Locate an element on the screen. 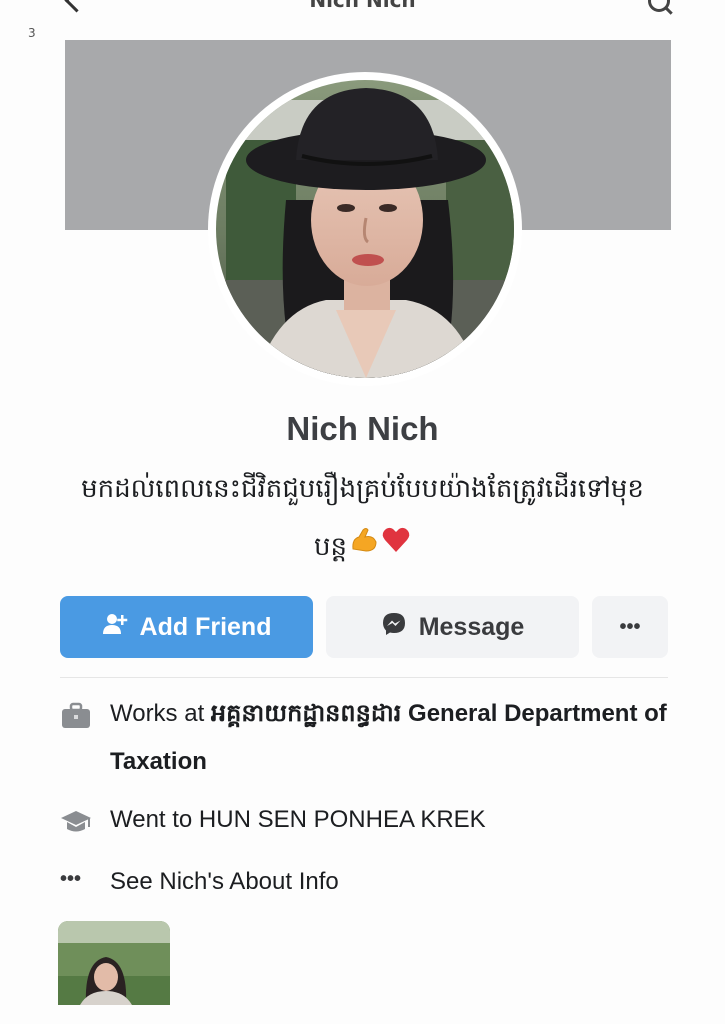  flexed-biceps-icon is located at coordinates (364, 547).